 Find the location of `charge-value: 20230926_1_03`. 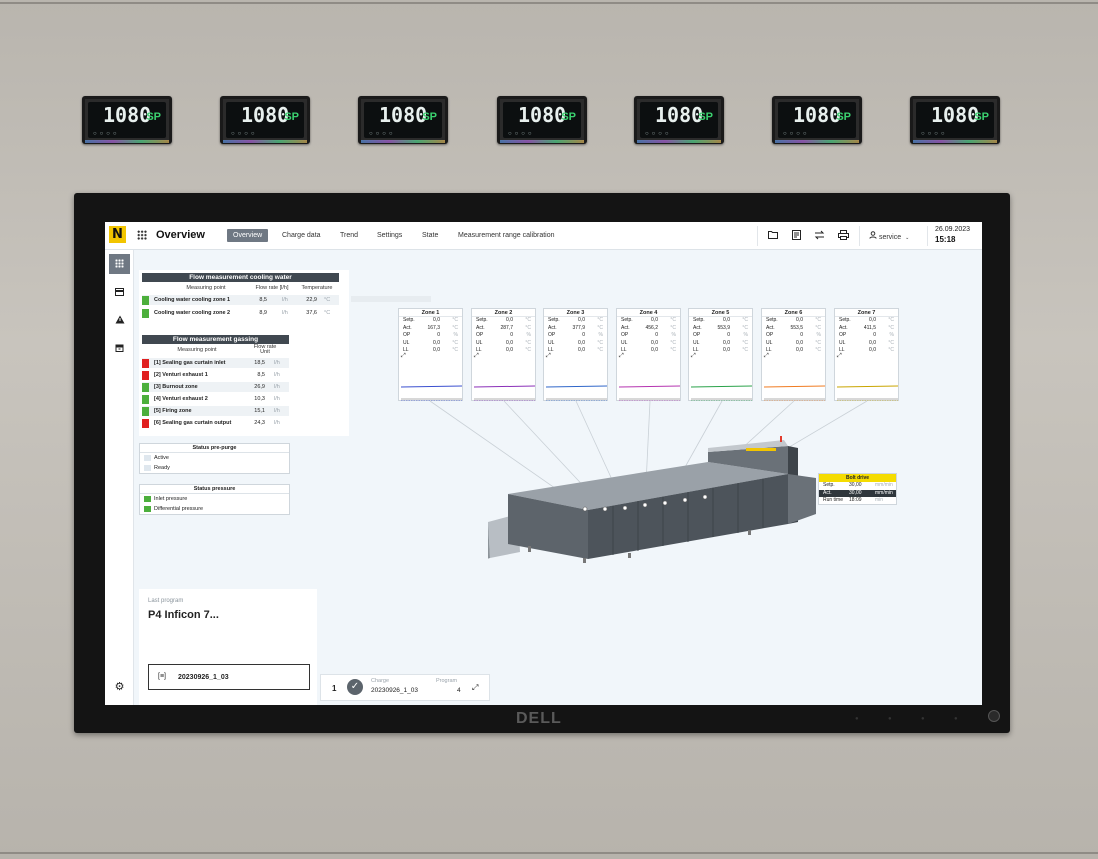

charge-value: 20230926_1_03 is located at coordinates (394, 690).